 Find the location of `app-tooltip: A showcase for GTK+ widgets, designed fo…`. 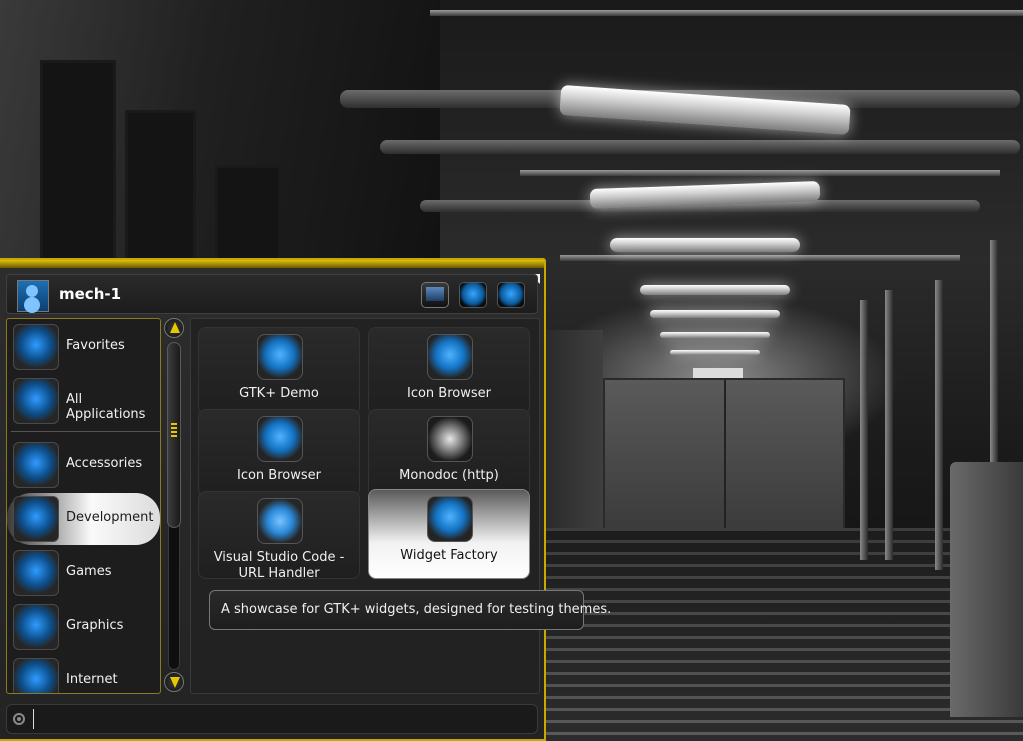

app-tooltip: A showcase for GTK+ widgets, designed fo… is located at coordinates (410, 610).